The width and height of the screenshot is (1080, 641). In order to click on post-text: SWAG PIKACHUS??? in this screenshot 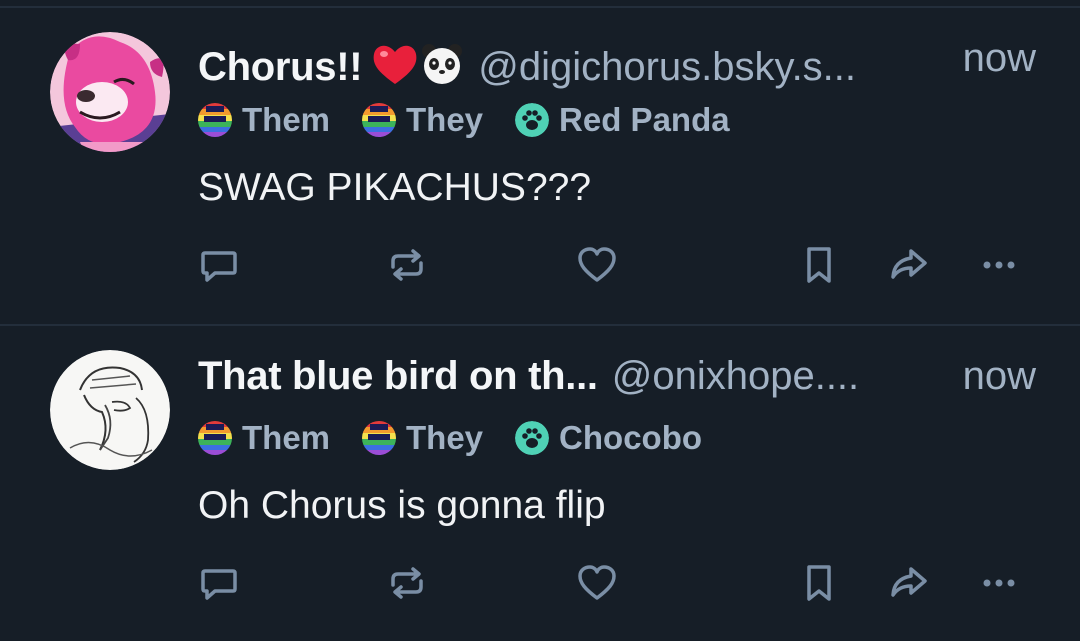, I will do `click(395, 187)`.